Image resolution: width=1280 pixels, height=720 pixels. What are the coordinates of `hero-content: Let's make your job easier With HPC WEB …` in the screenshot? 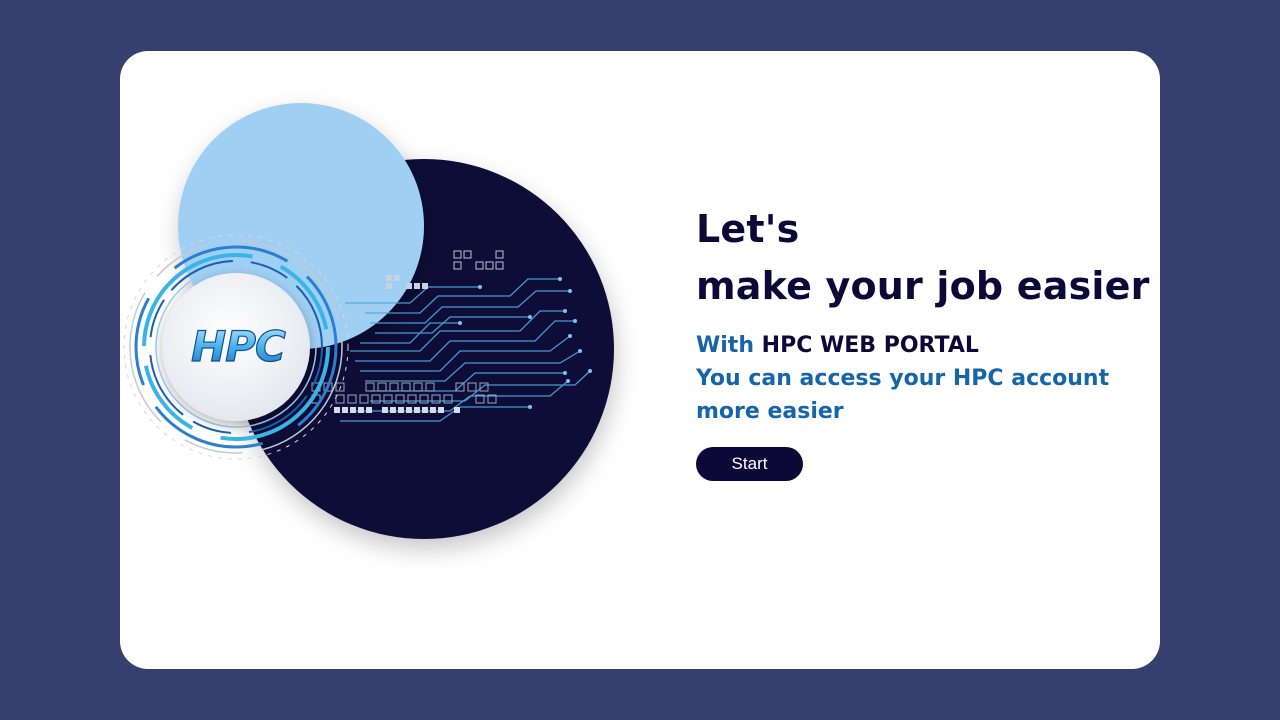 It's located at (923, 341).